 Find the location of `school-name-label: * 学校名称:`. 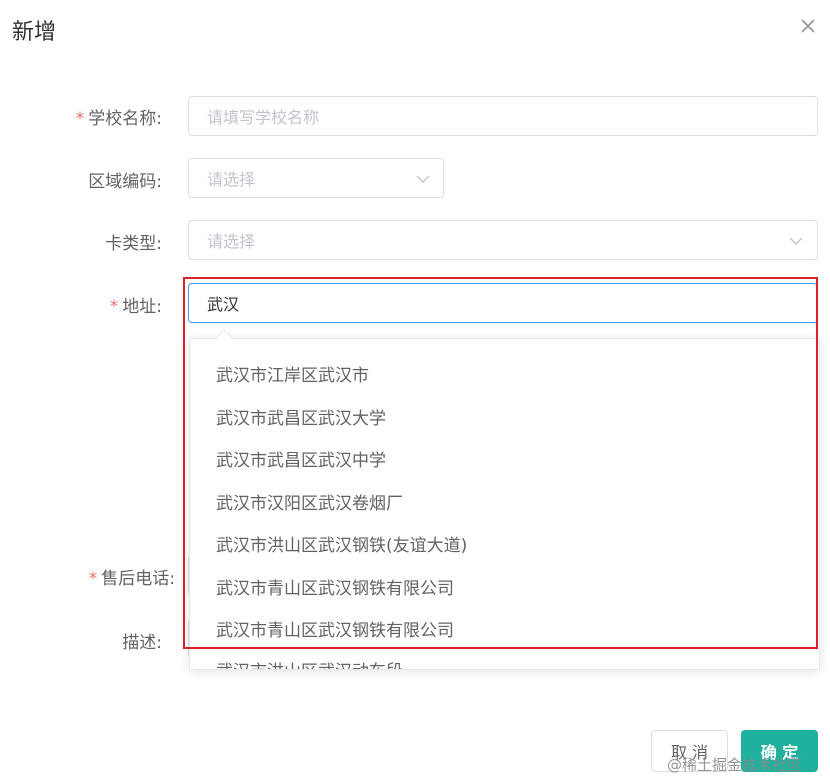

school-name-label: * 学校名称: is located at coordinates (118, 119).